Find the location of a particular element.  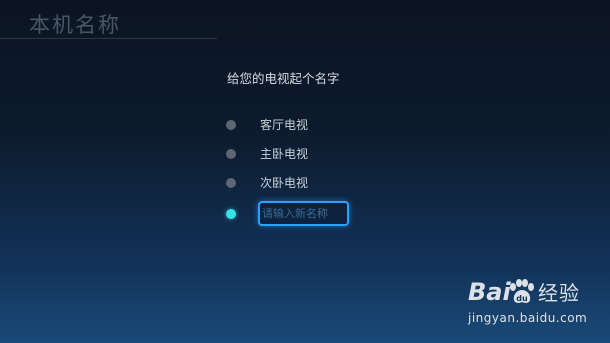

radio-dot-active is located at coordinates (231, 214).